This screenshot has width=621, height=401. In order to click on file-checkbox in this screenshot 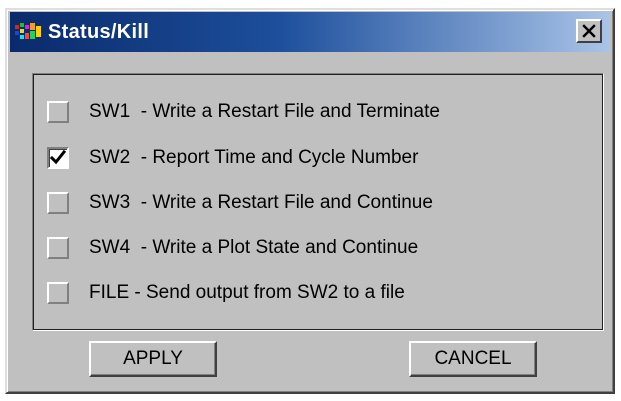, I will do `click(58, 293)`.